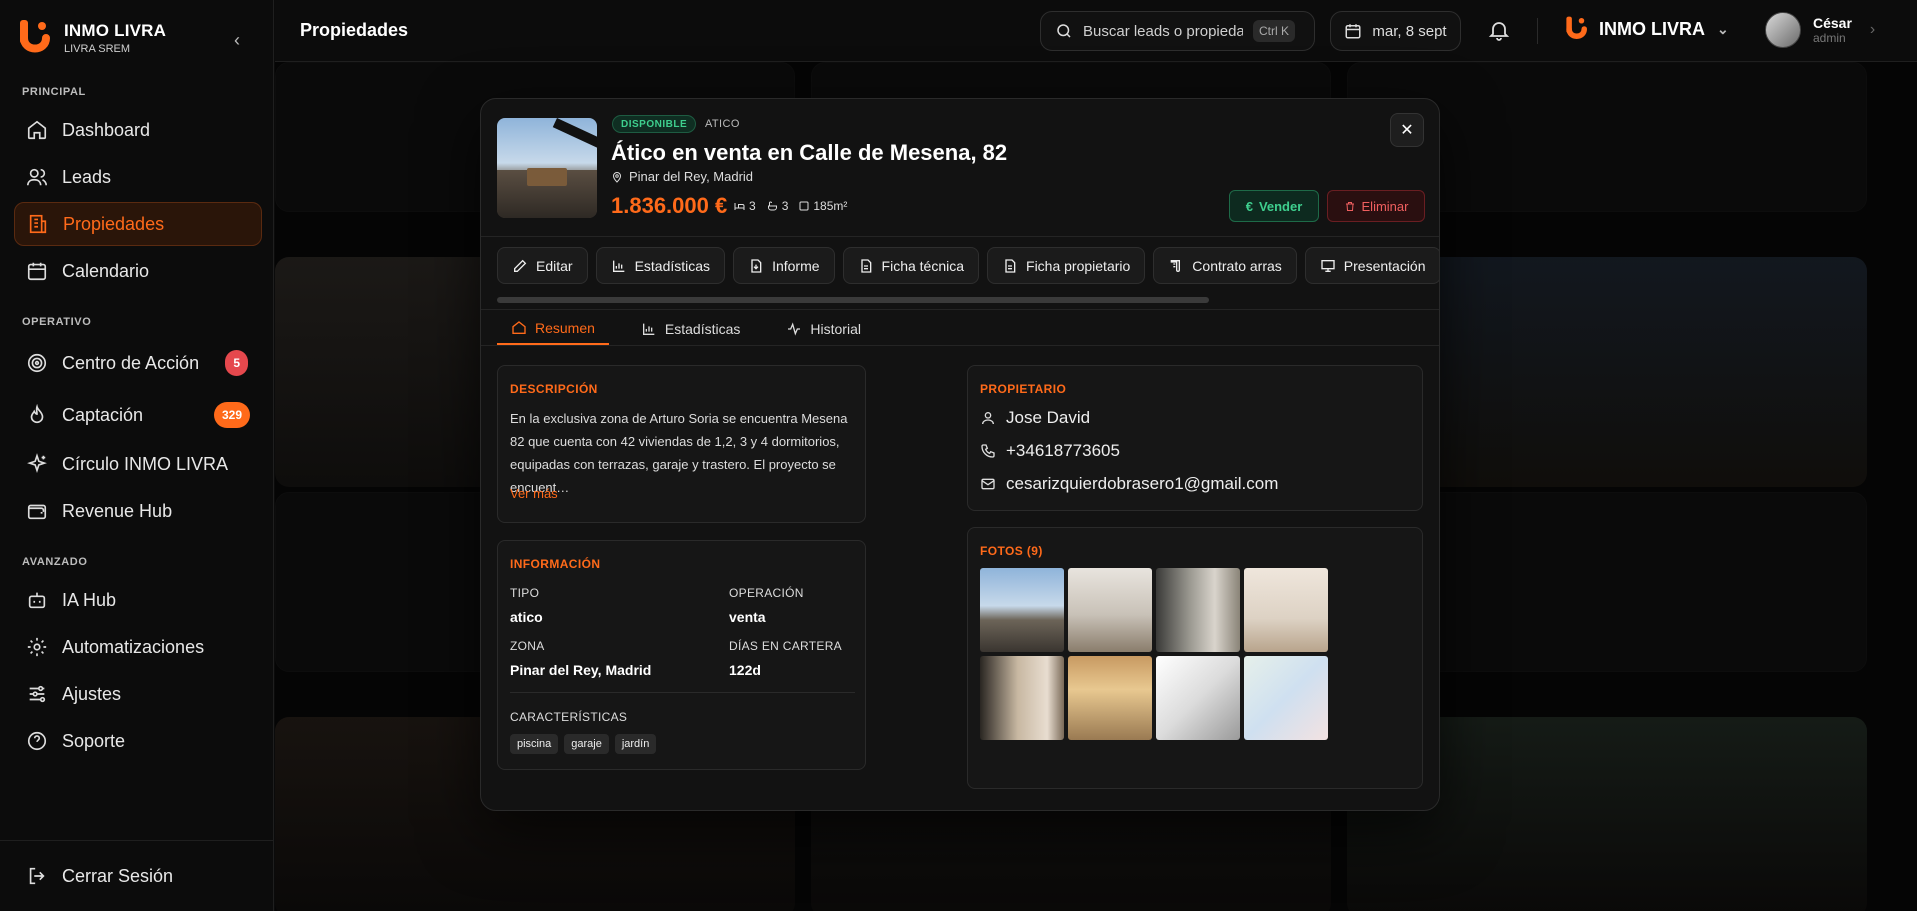  I want to click on see-more-link: Ver más, so click(534, 493).